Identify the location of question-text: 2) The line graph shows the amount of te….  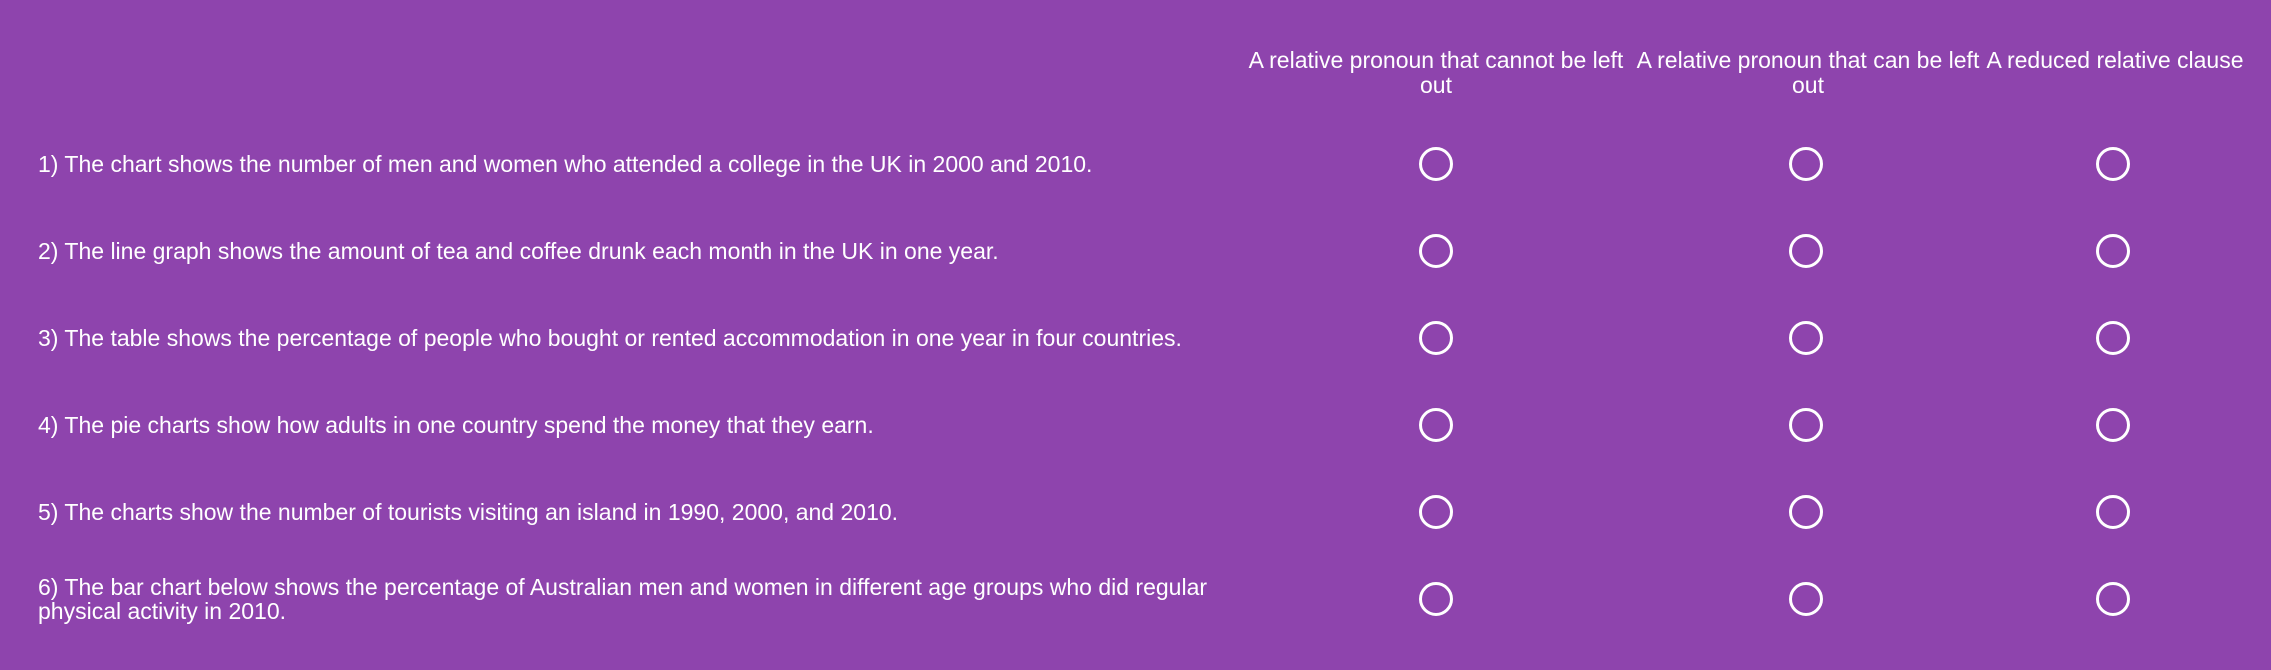
(518, 251).